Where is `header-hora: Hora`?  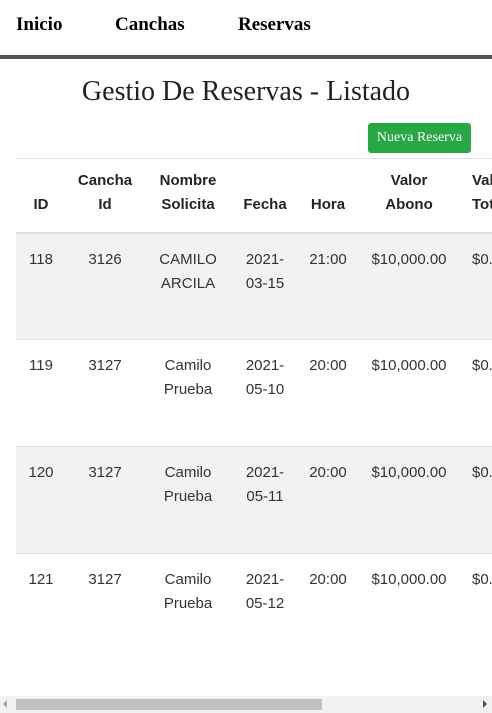
header-hora: Hora is located at coordinates (328, 204).